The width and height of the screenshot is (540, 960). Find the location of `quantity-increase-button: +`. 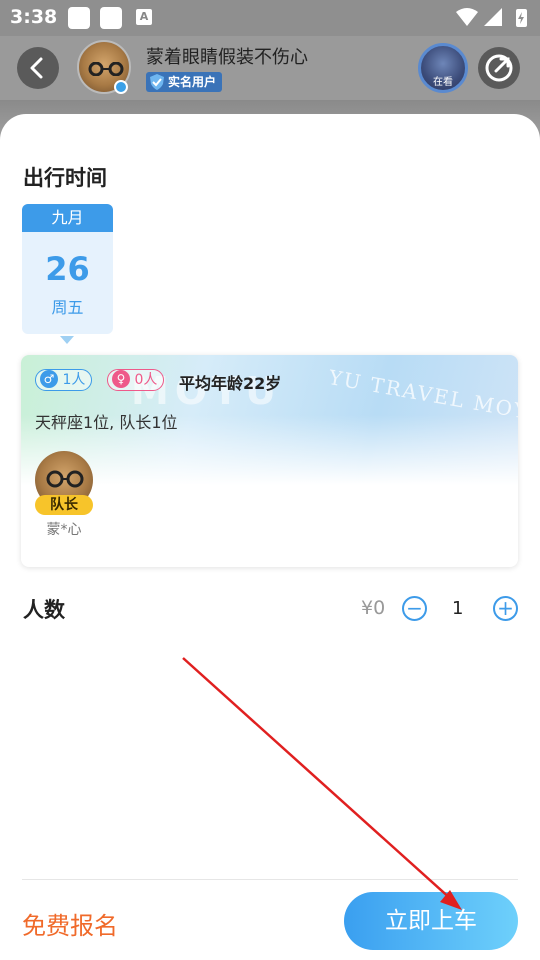

quantity-increase-button: + is located at coordinates (505, 608).